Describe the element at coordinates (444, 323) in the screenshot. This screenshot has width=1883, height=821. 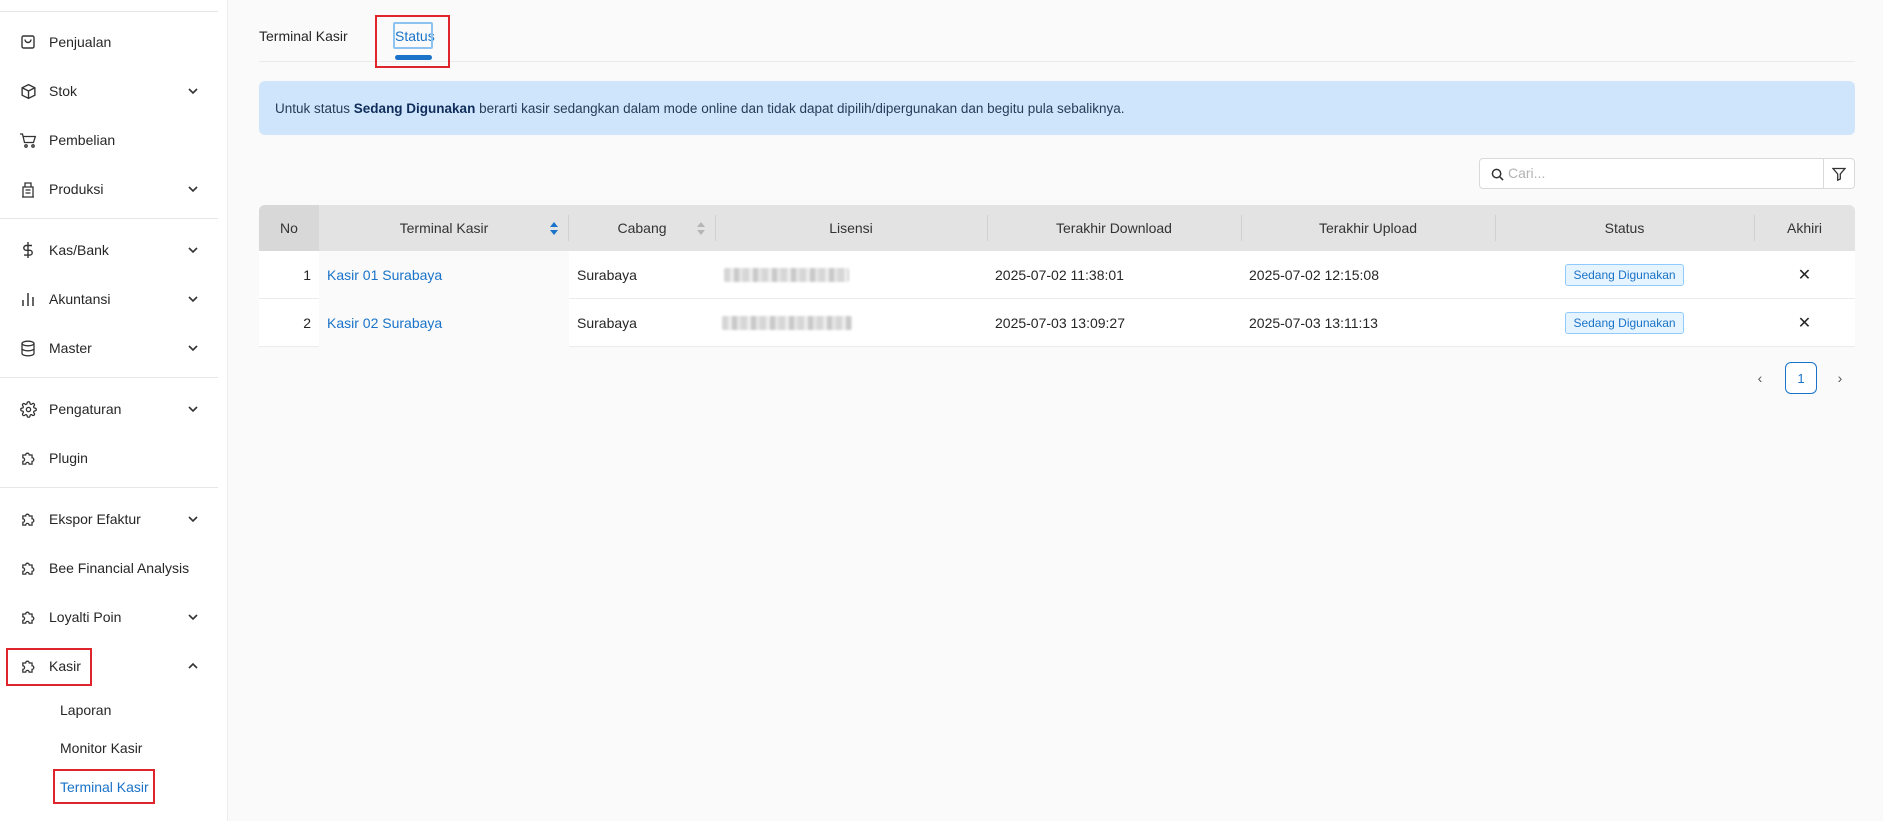
I see `cell-terminal-bg: Kasir 02 Surabaya` at that location.